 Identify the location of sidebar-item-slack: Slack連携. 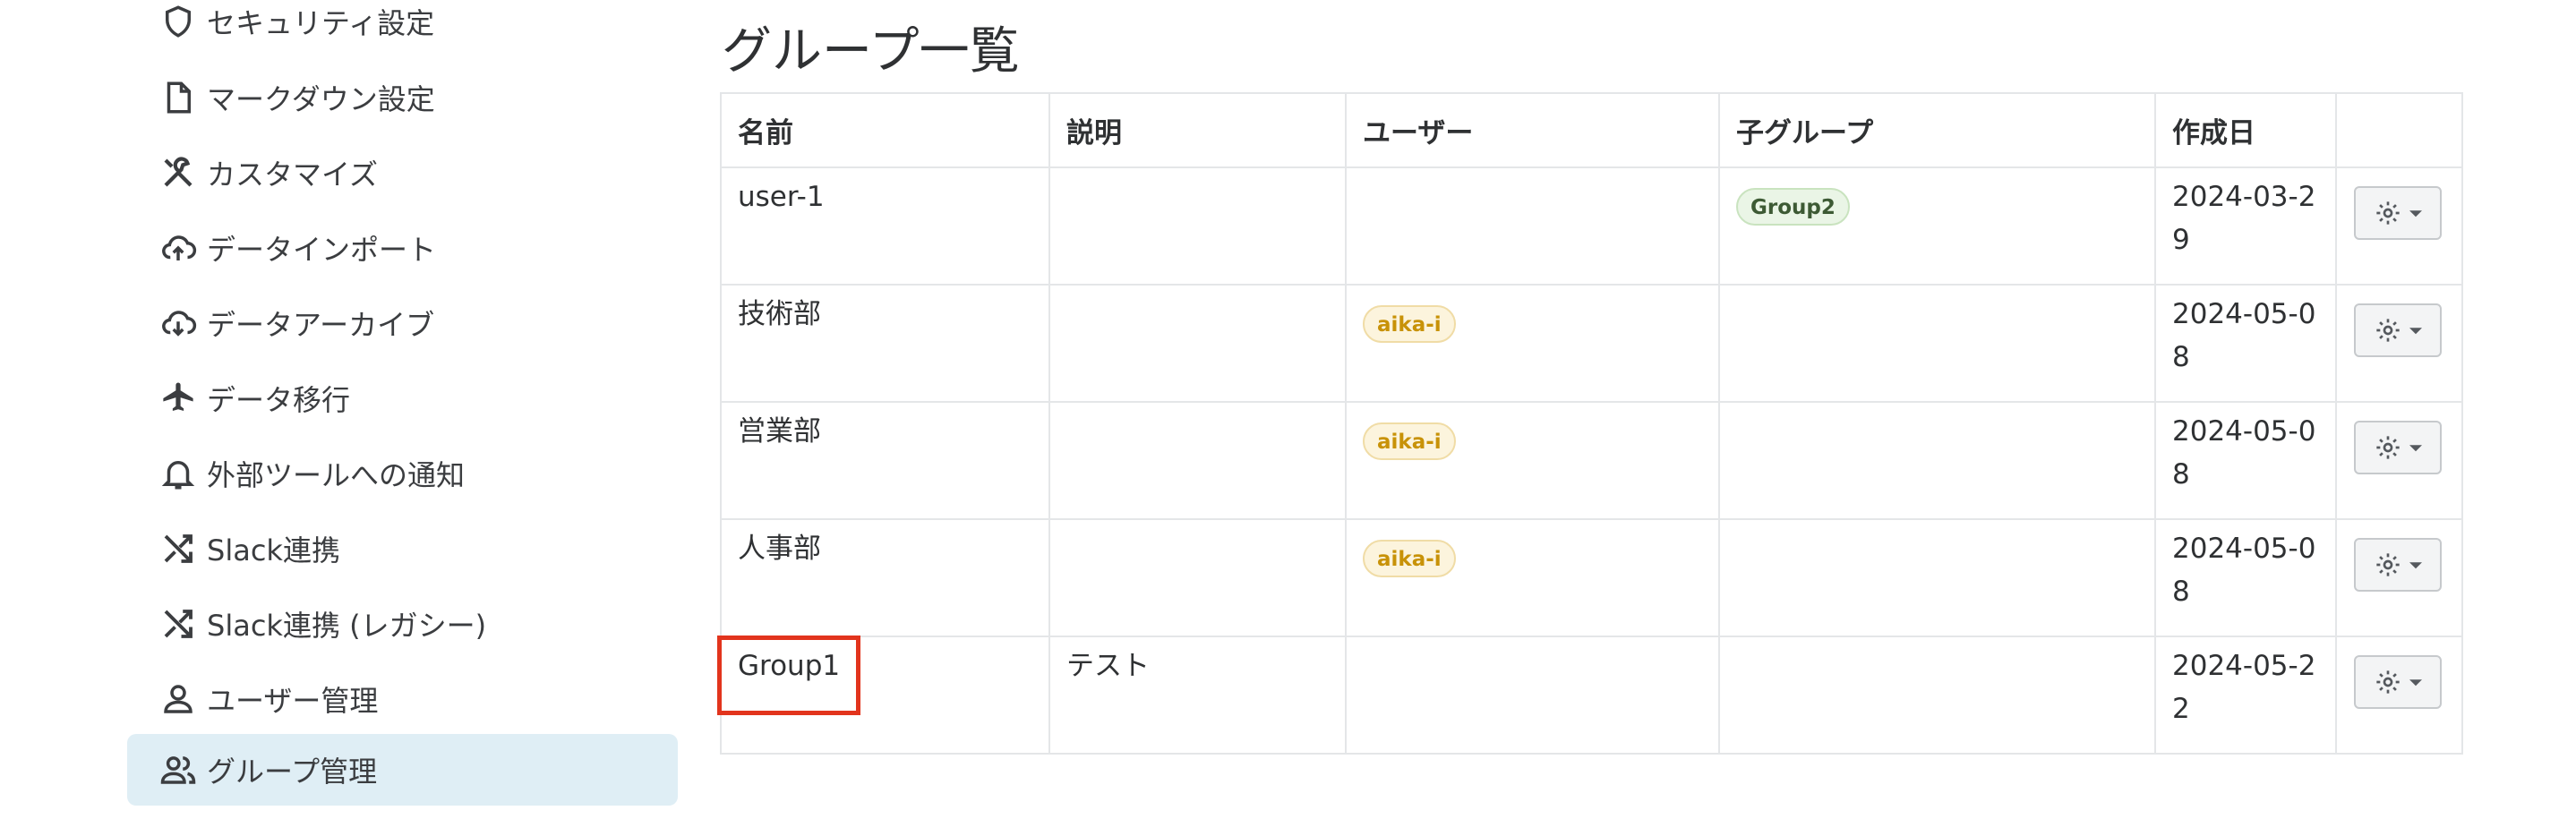
(402, 548).